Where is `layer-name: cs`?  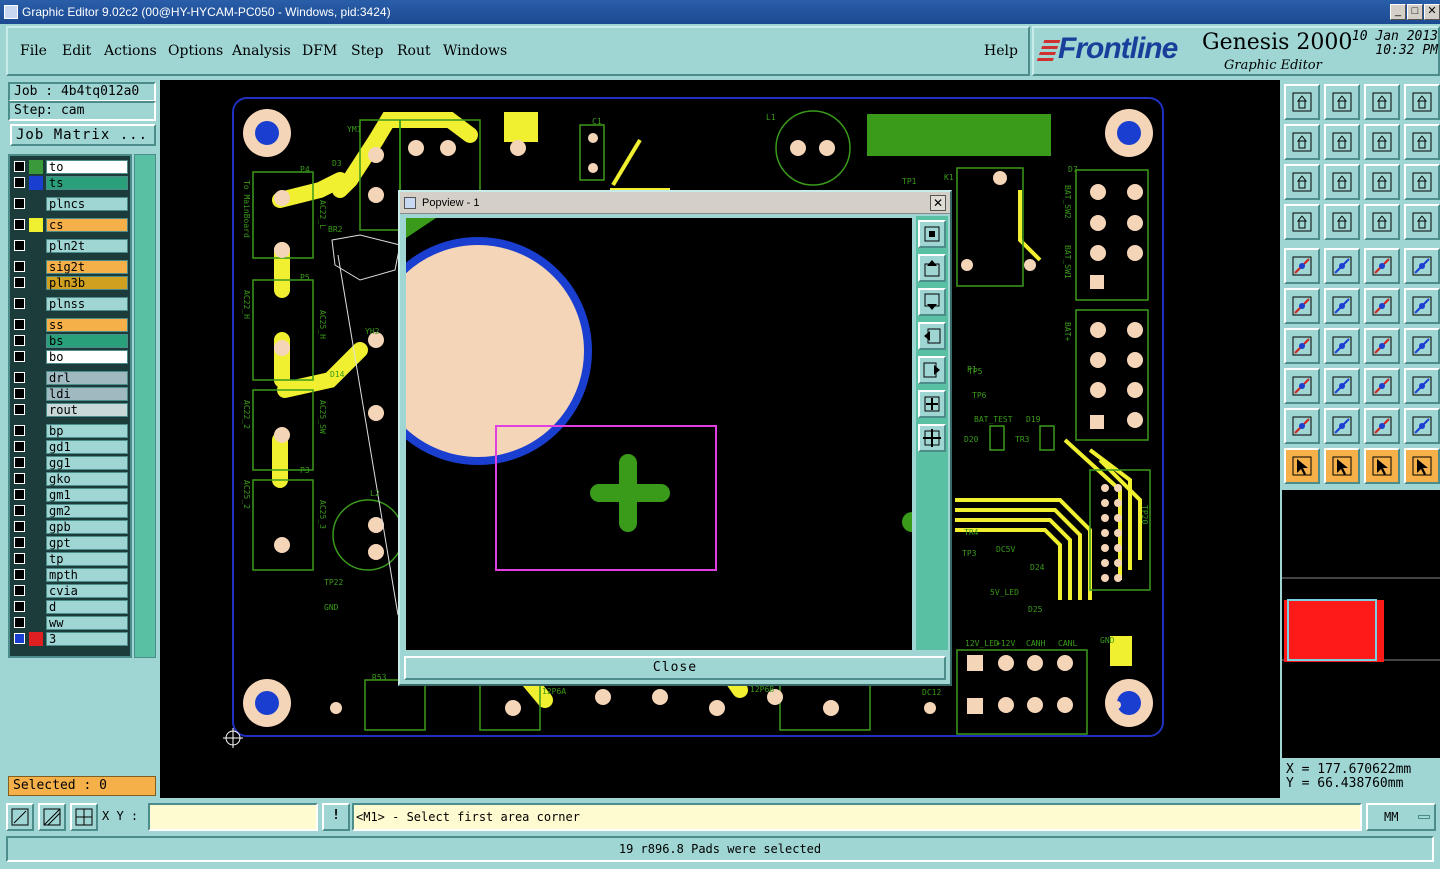 layer-name: cs is located at coordinates (87, 225).